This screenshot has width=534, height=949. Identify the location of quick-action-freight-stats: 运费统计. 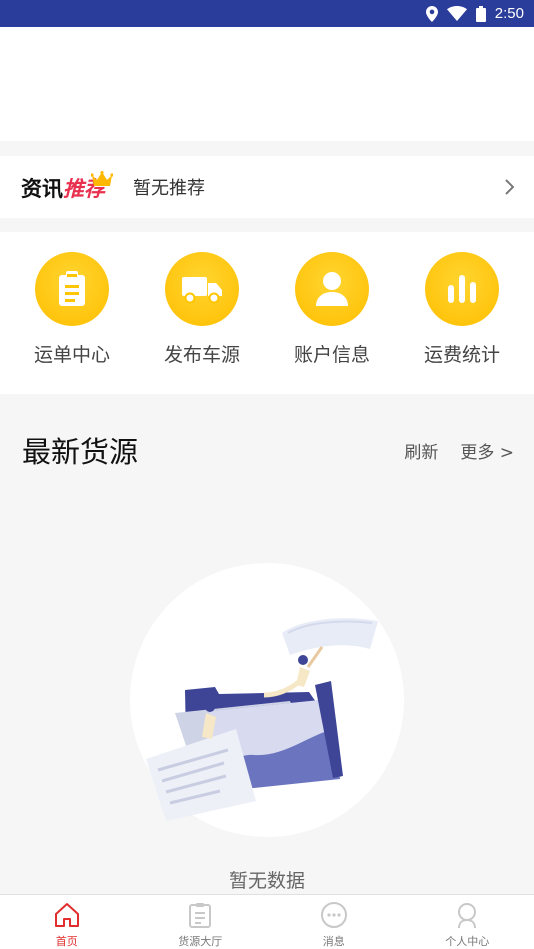
(455, 313).